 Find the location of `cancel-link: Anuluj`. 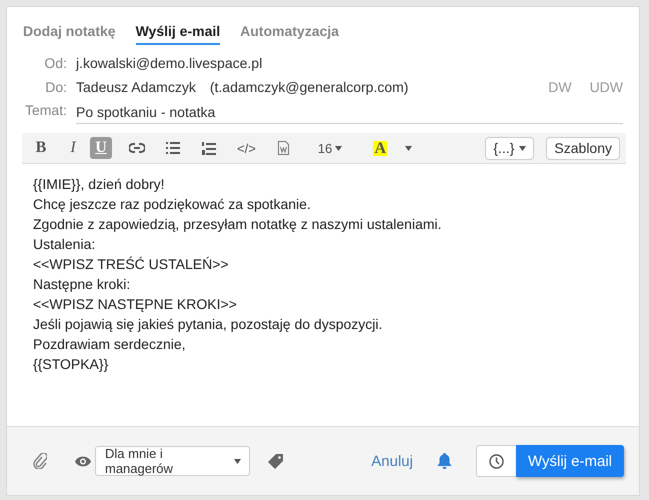

cancel-link: Anuluj is located at coordinates (392, 461).